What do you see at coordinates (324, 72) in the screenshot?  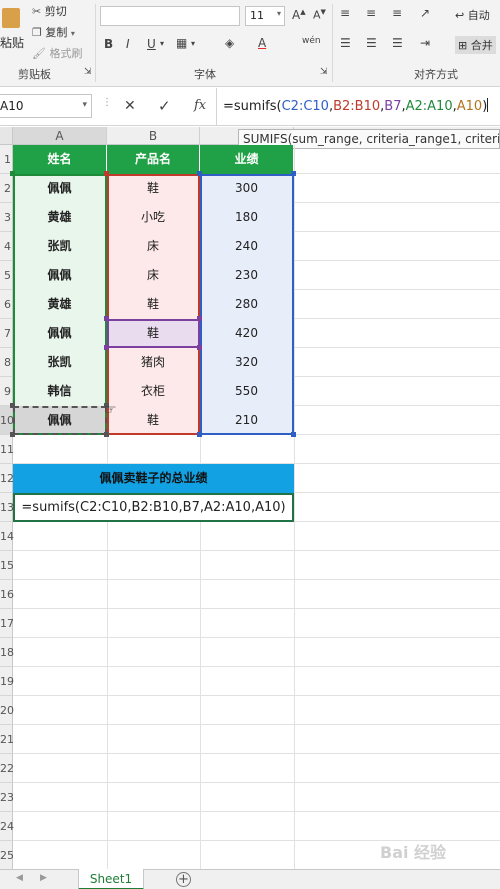 I see `dialog-launcher-icon: ⇲` at bounding box center [324, 72].